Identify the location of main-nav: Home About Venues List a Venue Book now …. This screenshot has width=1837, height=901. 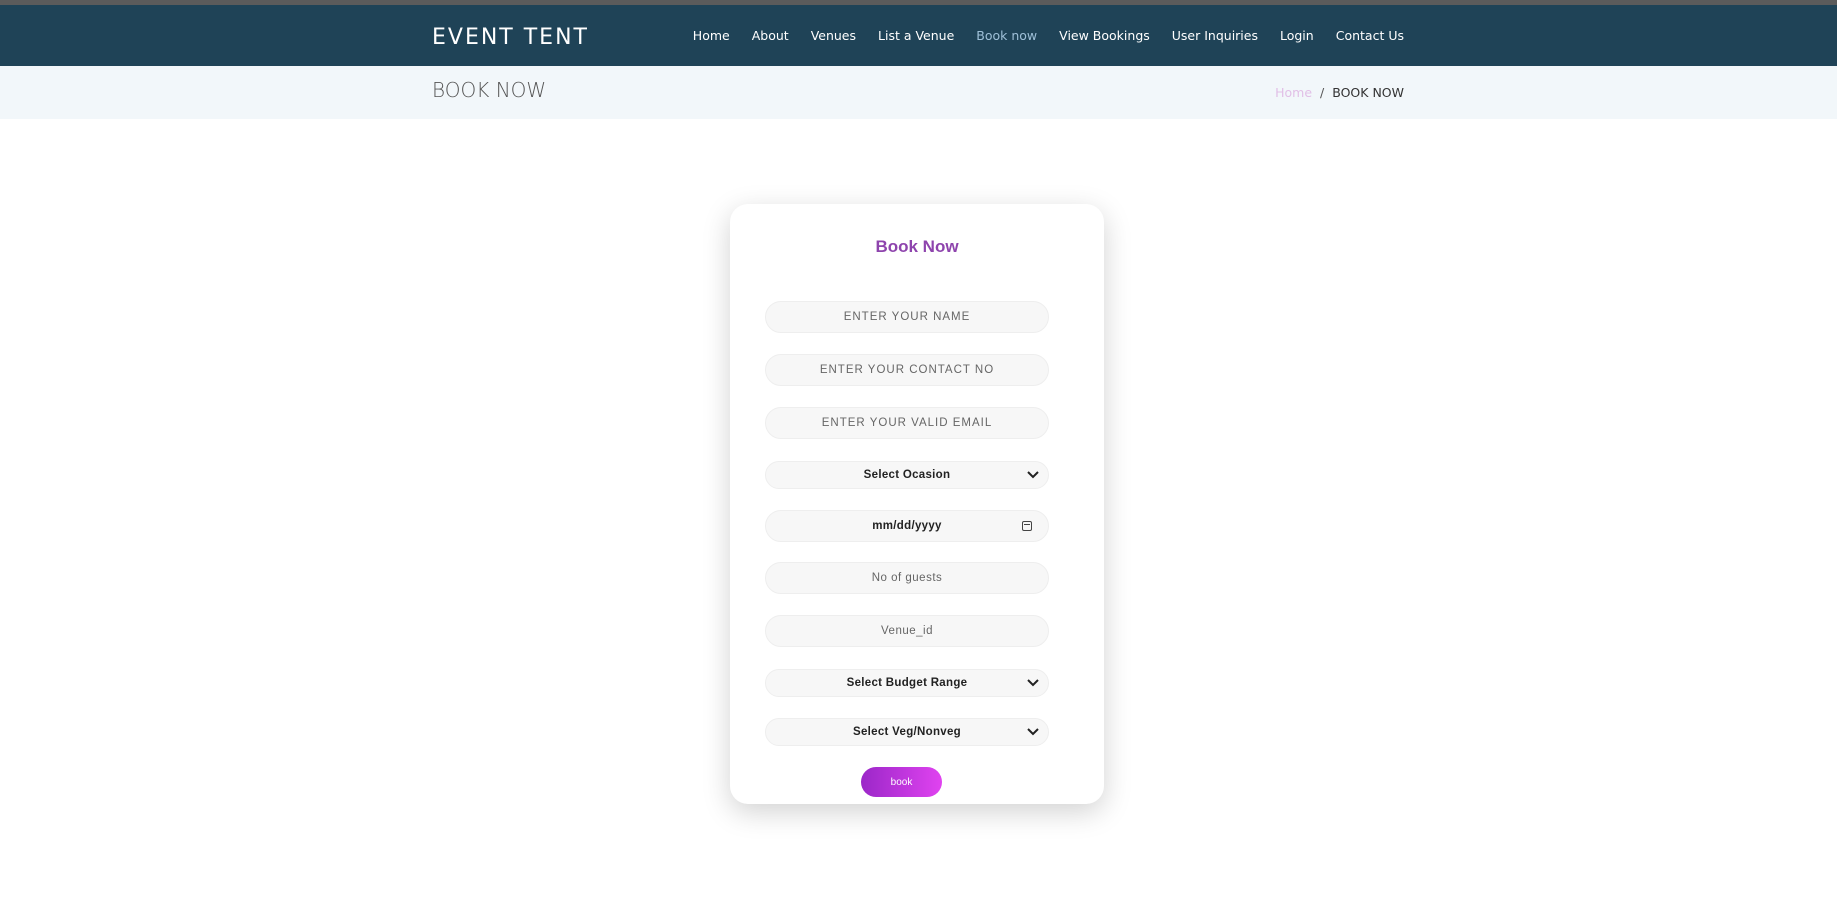
(1037, 35).